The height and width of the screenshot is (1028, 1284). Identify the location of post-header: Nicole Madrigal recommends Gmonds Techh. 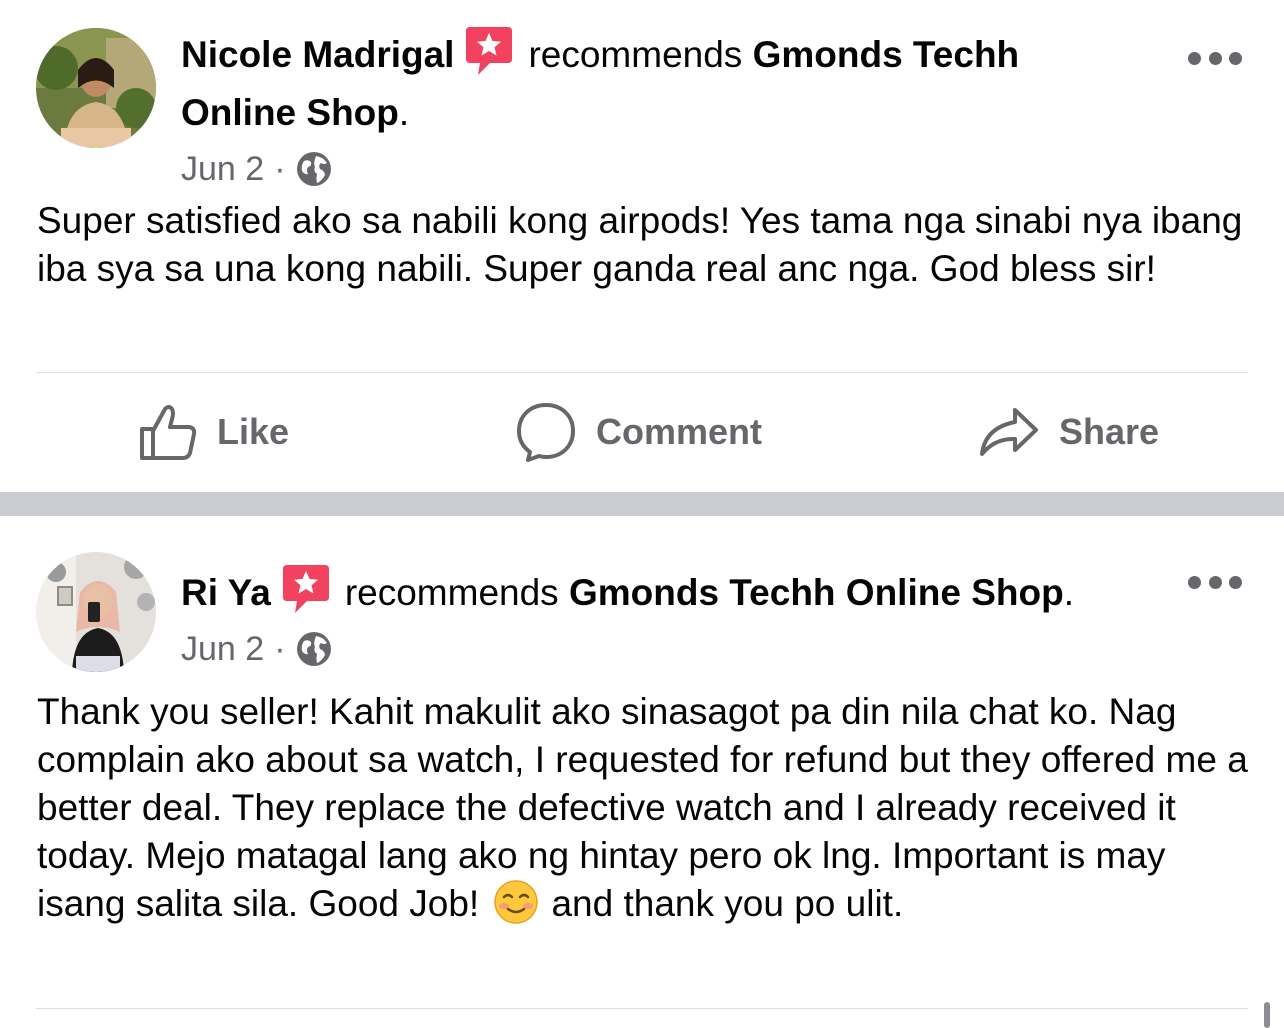
(600, 55).